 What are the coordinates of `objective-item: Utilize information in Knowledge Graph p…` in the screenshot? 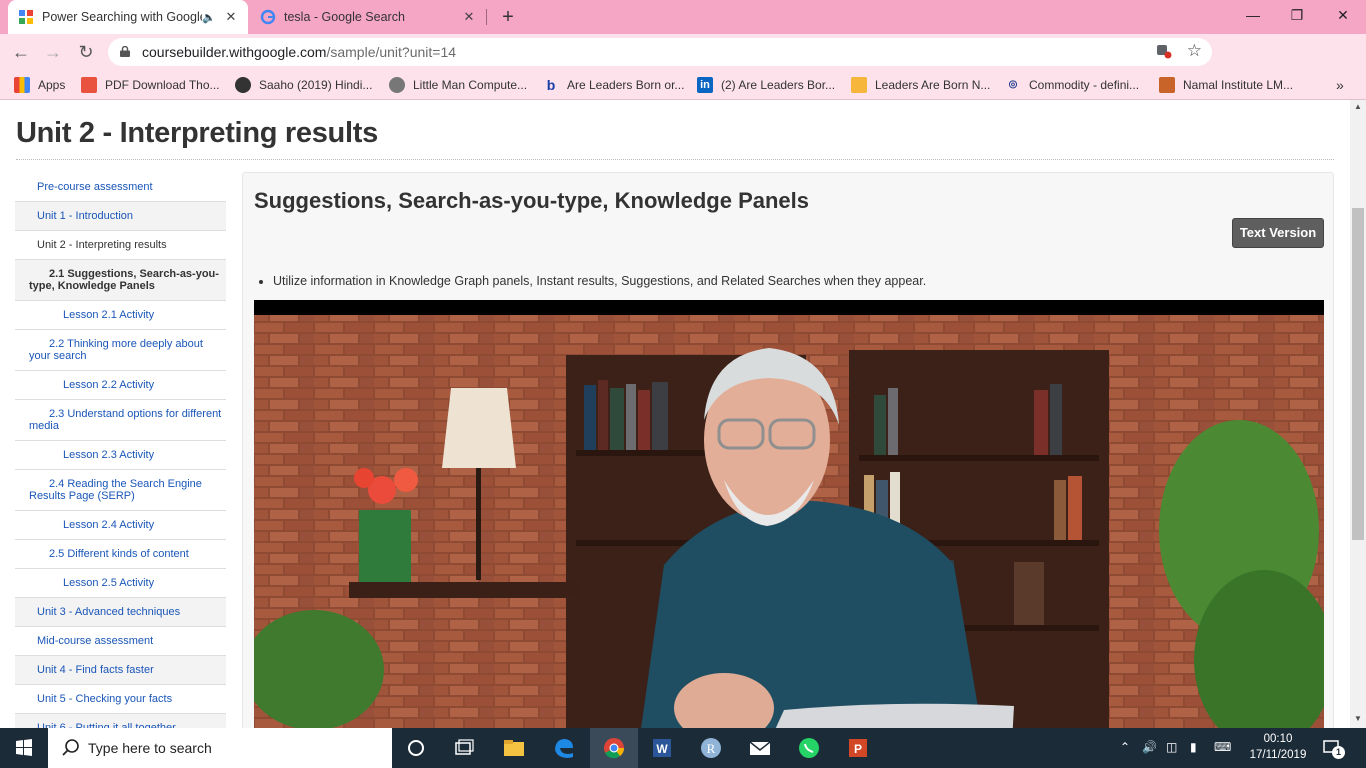 It's located at (599, 281).